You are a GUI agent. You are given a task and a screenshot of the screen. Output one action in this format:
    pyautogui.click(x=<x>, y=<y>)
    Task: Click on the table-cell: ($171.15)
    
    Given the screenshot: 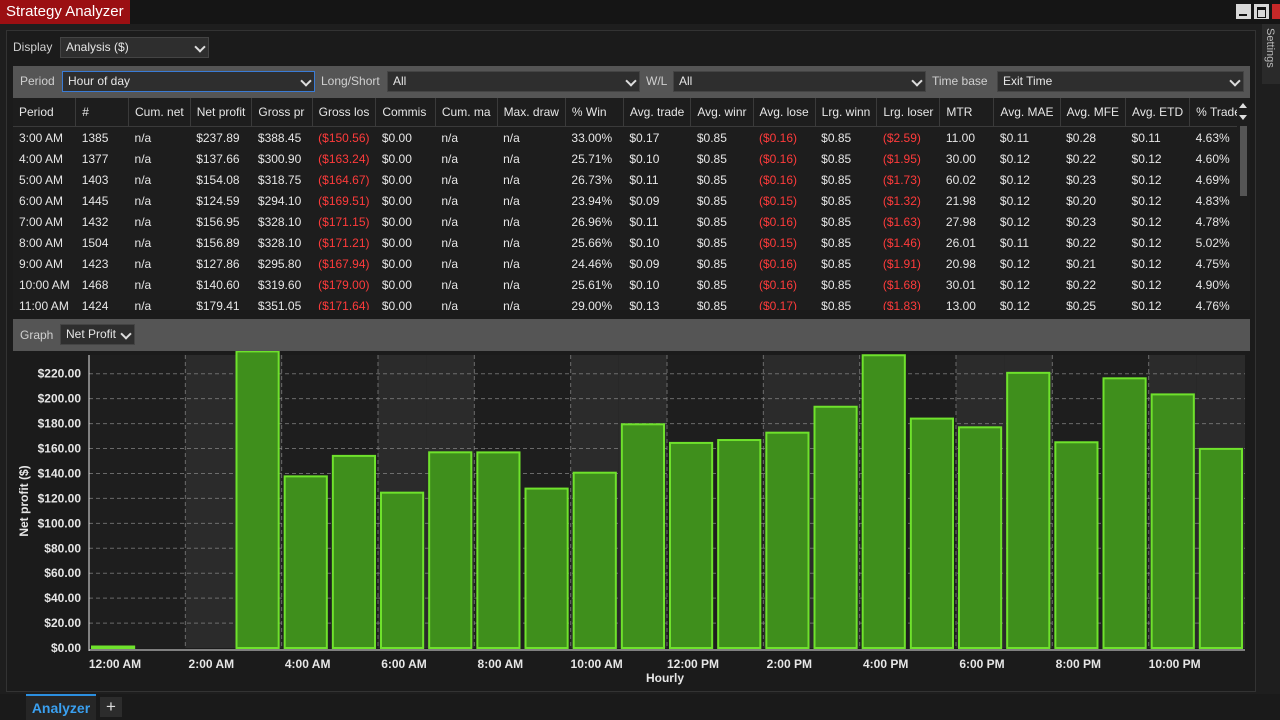 What is the action you would take?
    pyautogui.click(x=344, y=221)
    